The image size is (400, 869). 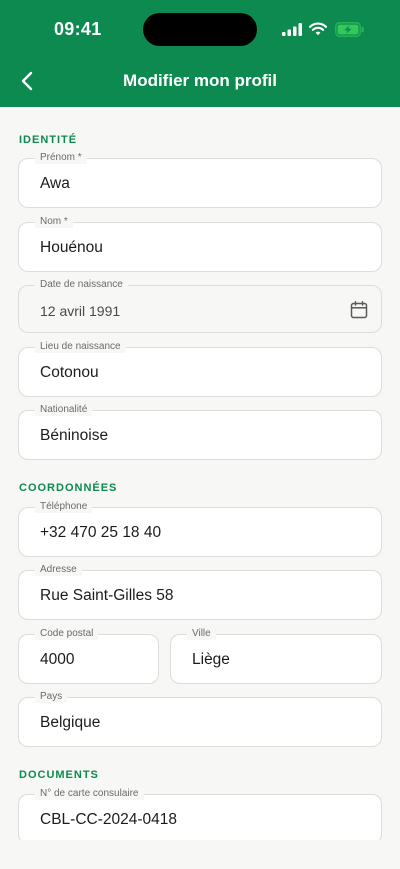 I want to click on first-name-label: Prénom *, so click(x=61, y=158).